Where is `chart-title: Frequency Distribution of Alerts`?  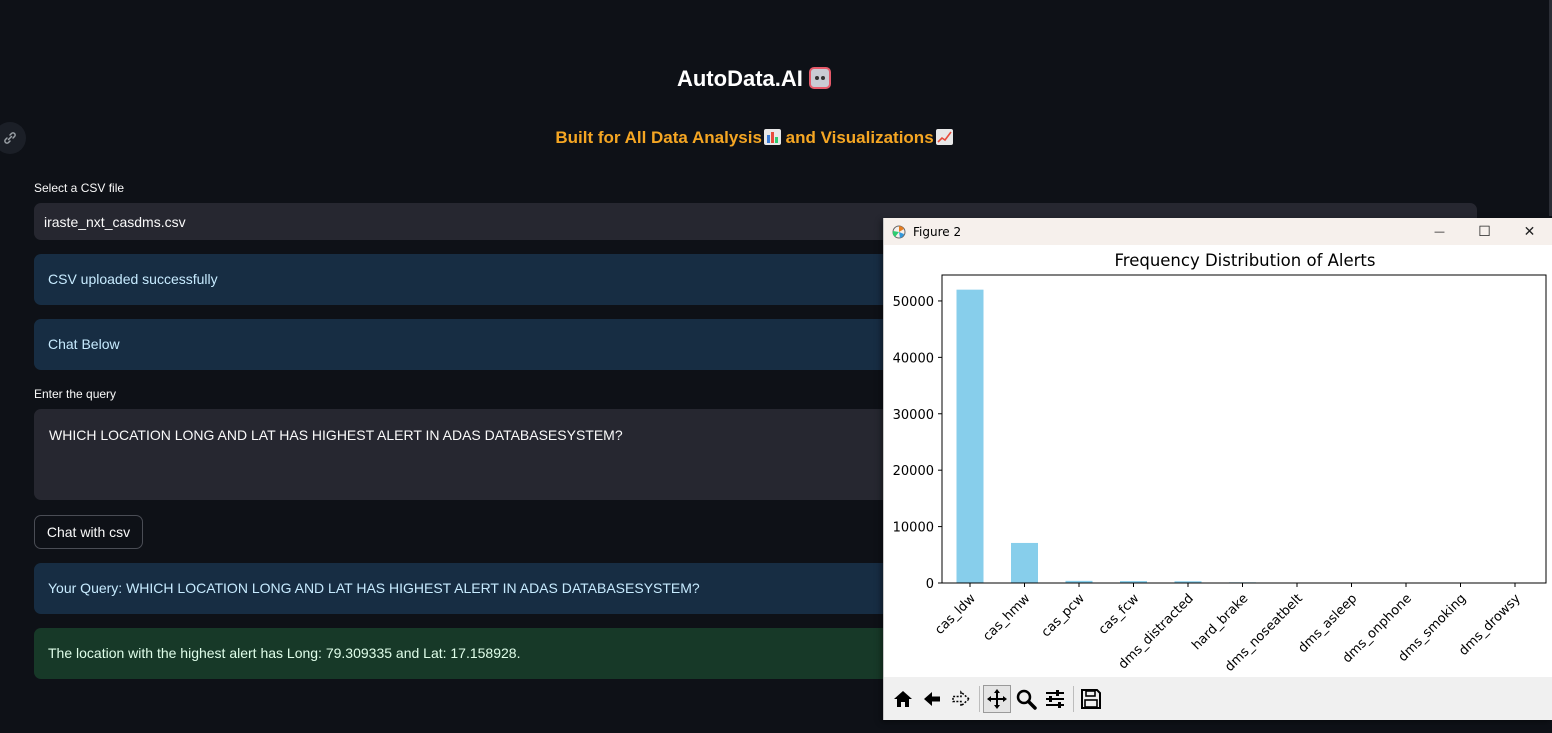 chart-title: Frequency Distribution of Alerts is located at coordinates (1244, 260).